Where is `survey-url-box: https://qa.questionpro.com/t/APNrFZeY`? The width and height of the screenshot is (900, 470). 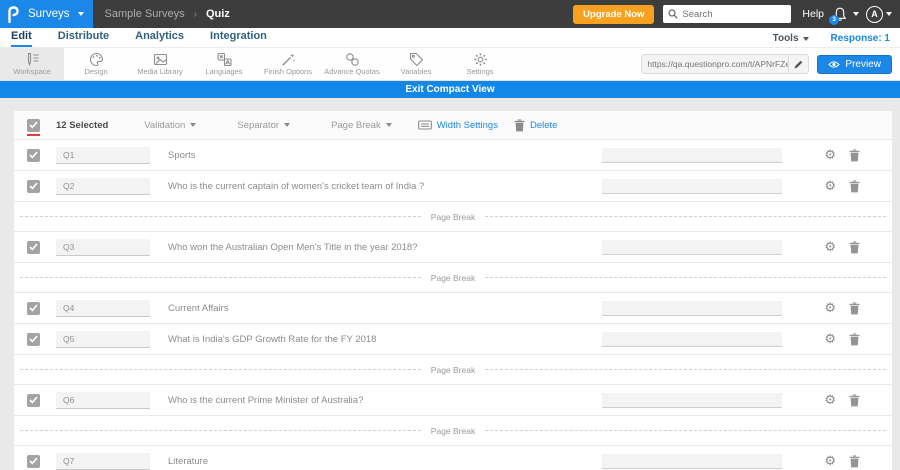 survey-url-box: https://qa.questionpro.com/t/APNrFZeY is located at coordinates (725, 64).